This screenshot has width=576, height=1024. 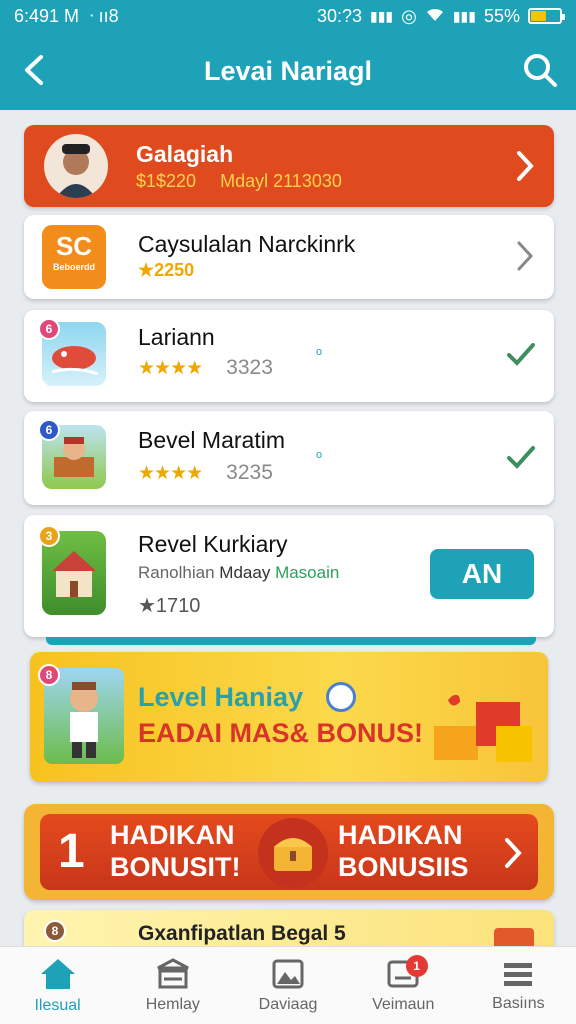 What do you see at coordinates (403, 985) in the screenshot?
I see `nav-inbox: Veimaun 1` at bounding box center [403, 985].